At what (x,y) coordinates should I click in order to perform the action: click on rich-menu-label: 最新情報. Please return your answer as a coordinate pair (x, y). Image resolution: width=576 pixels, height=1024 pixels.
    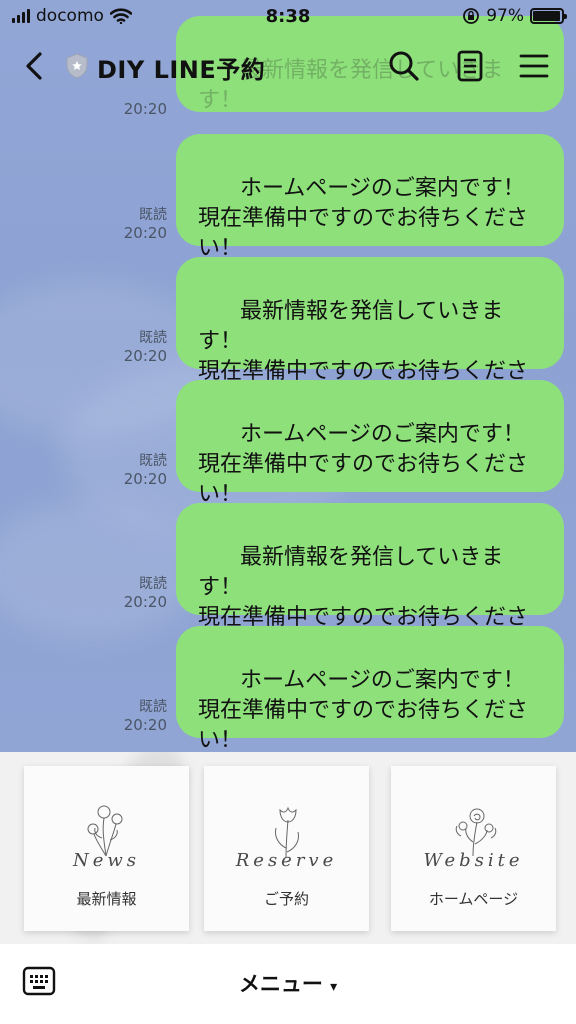
    Looking at the image, I should click on (106, 899).